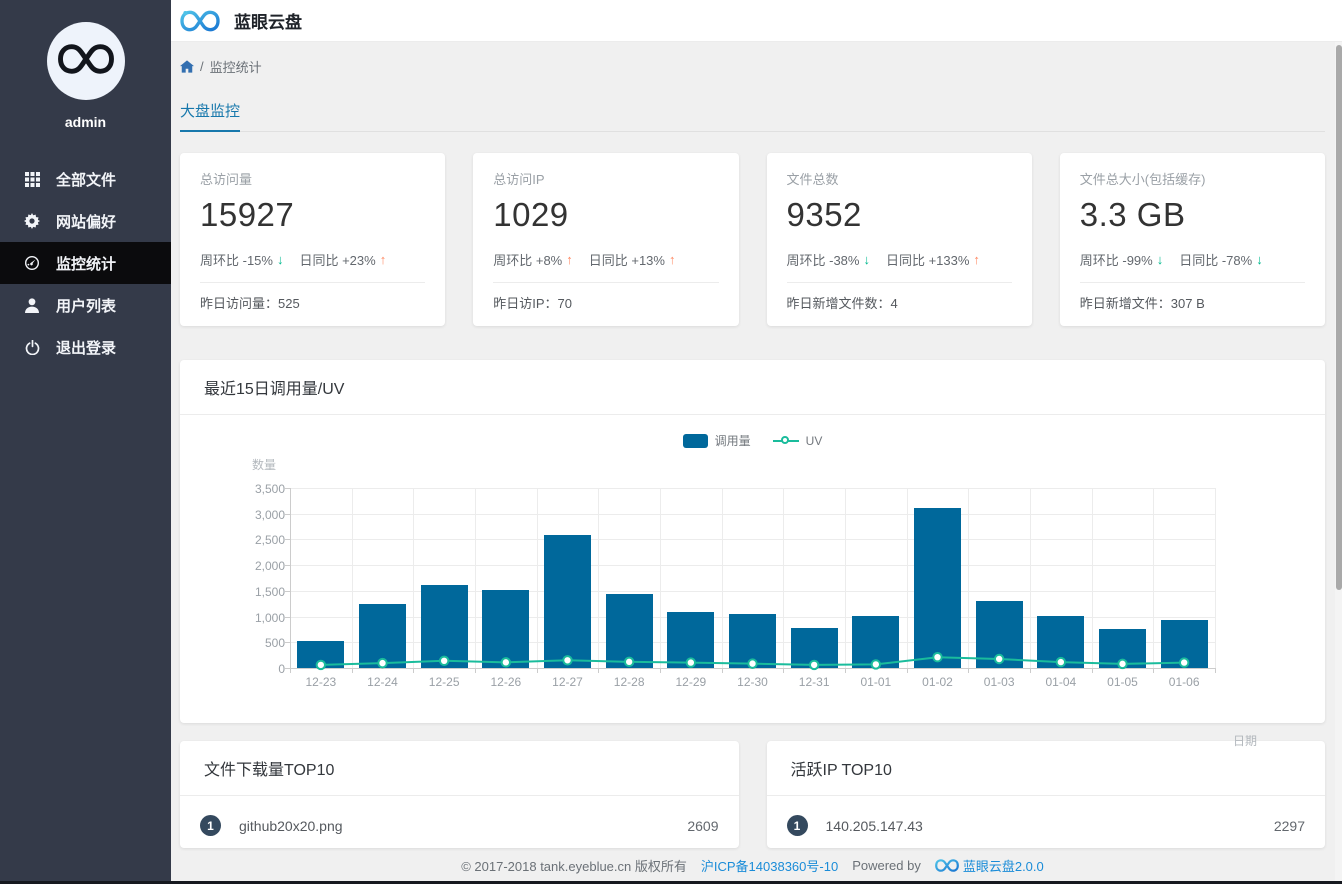 The width and height of the screenshot is (1342, 884). What do you see at coordinates (695, 440) in the screenshot?
I see `bar-swatch-icon` at bounding box center [695, 440].